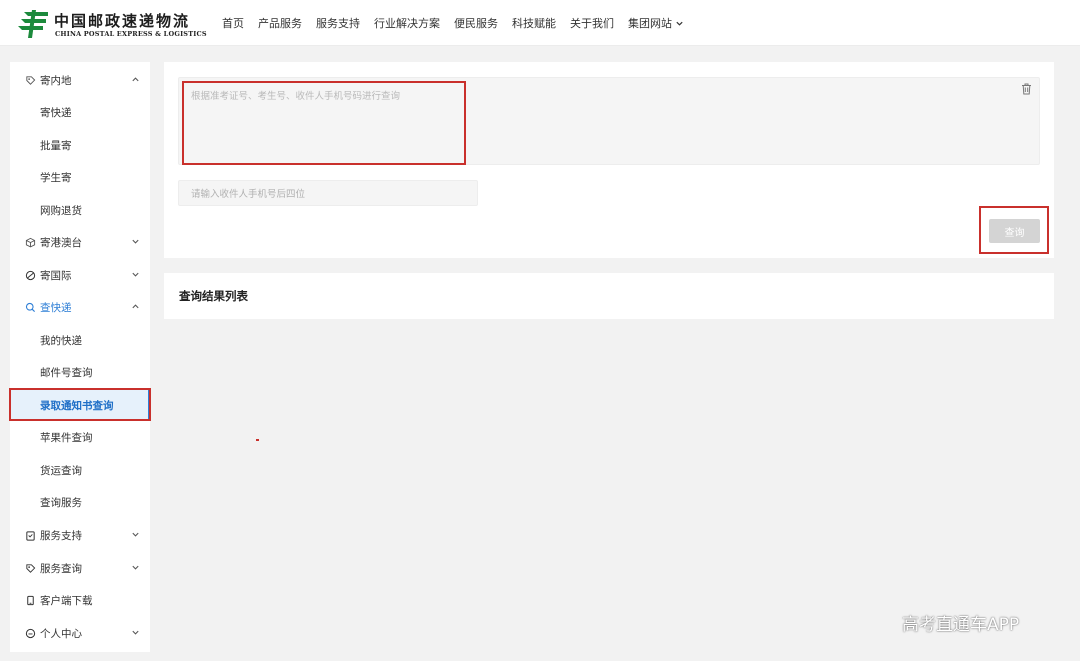 The width and height of the screenshot is (1080, 661). I want to click on sidebar-group-label: 服务查询, so click(61, 568).